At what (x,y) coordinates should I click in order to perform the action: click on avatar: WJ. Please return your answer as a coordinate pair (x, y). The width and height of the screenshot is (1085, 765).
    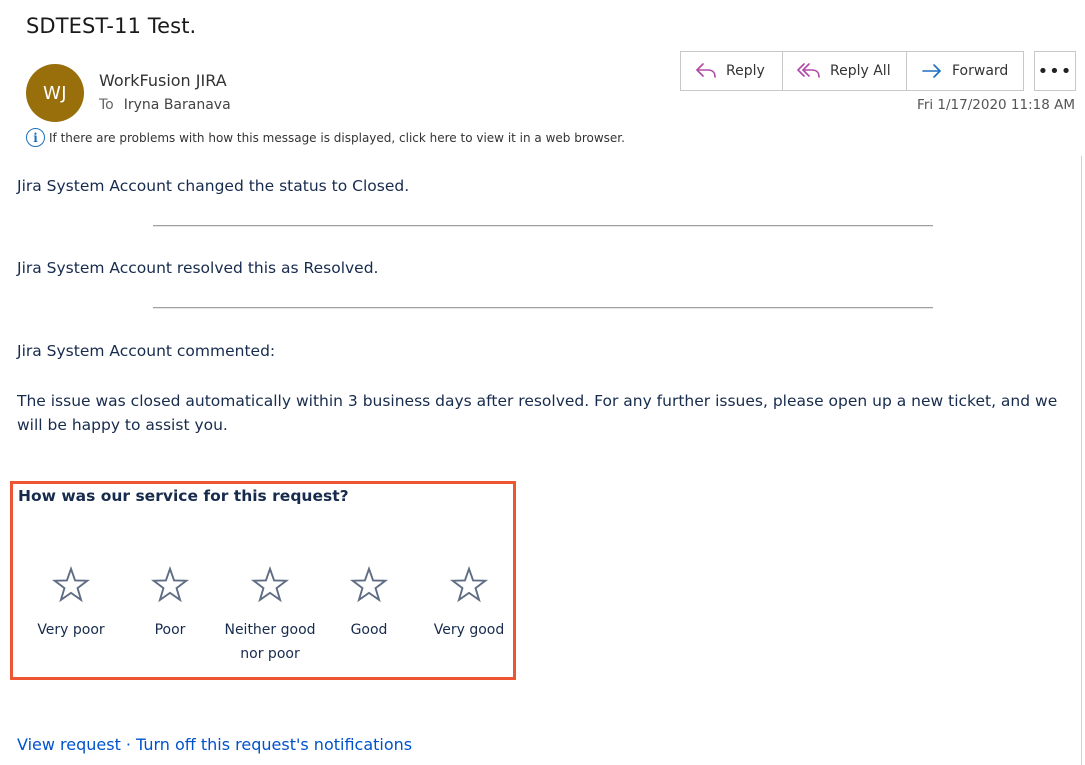
    Looking at the image, I should click on (55, 93).